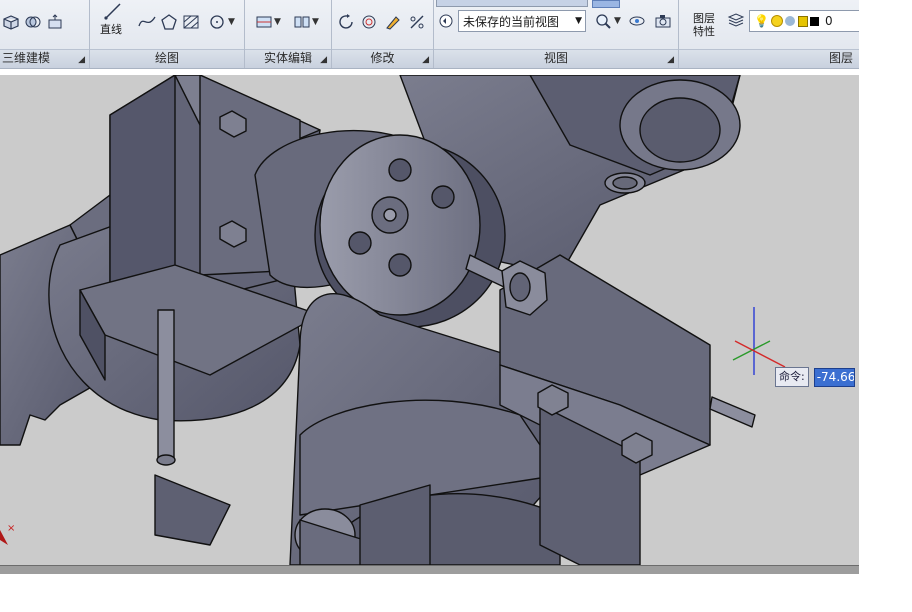  Describe the element at coordinates (268, 22) in the screenshot. I see `slice-icon: ▼` at that location.